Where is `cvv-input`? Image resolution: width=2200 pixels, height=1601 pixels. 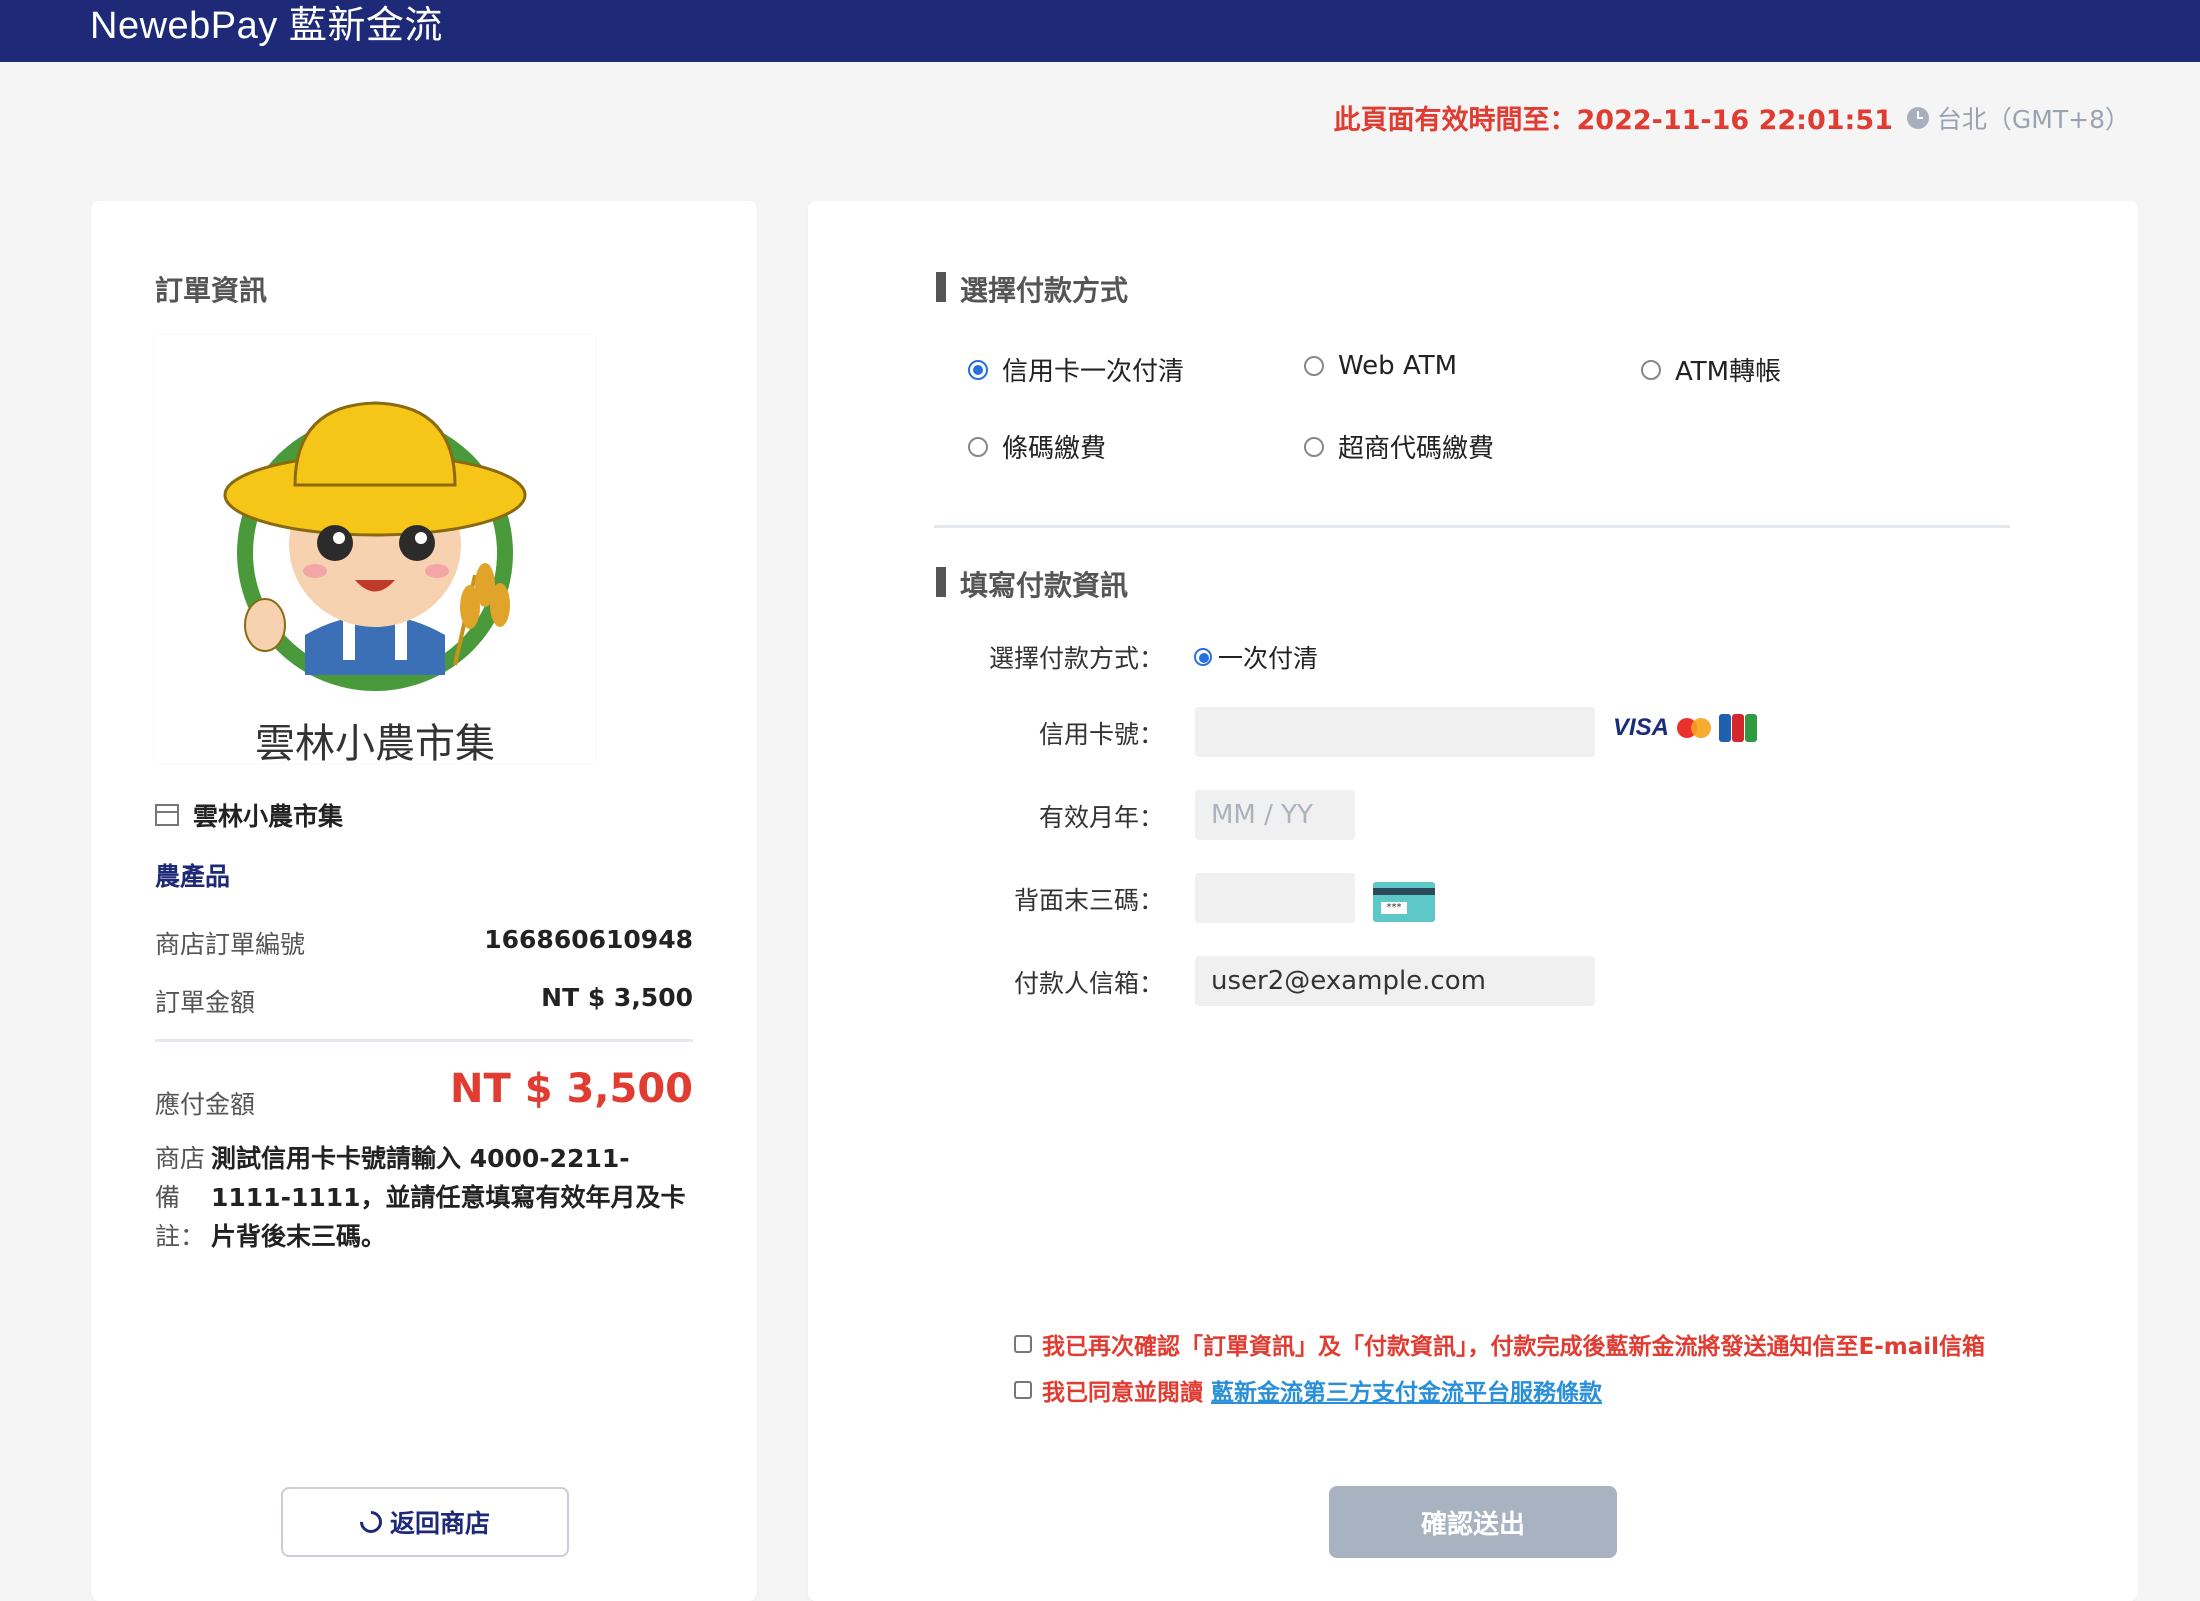 cvv-input is located at coordinates (1275, 898).